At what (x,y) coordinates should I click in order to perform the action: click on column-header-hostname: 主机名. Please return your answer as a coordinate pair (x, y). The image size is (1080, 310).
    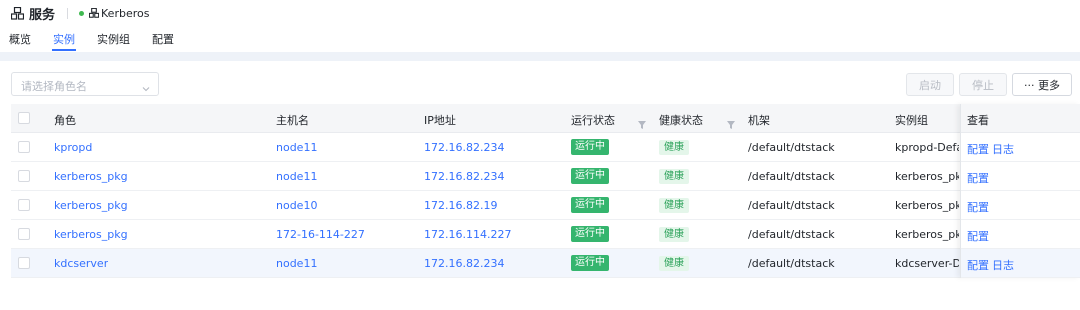
    Looking at the image, I should click on (292, 120).